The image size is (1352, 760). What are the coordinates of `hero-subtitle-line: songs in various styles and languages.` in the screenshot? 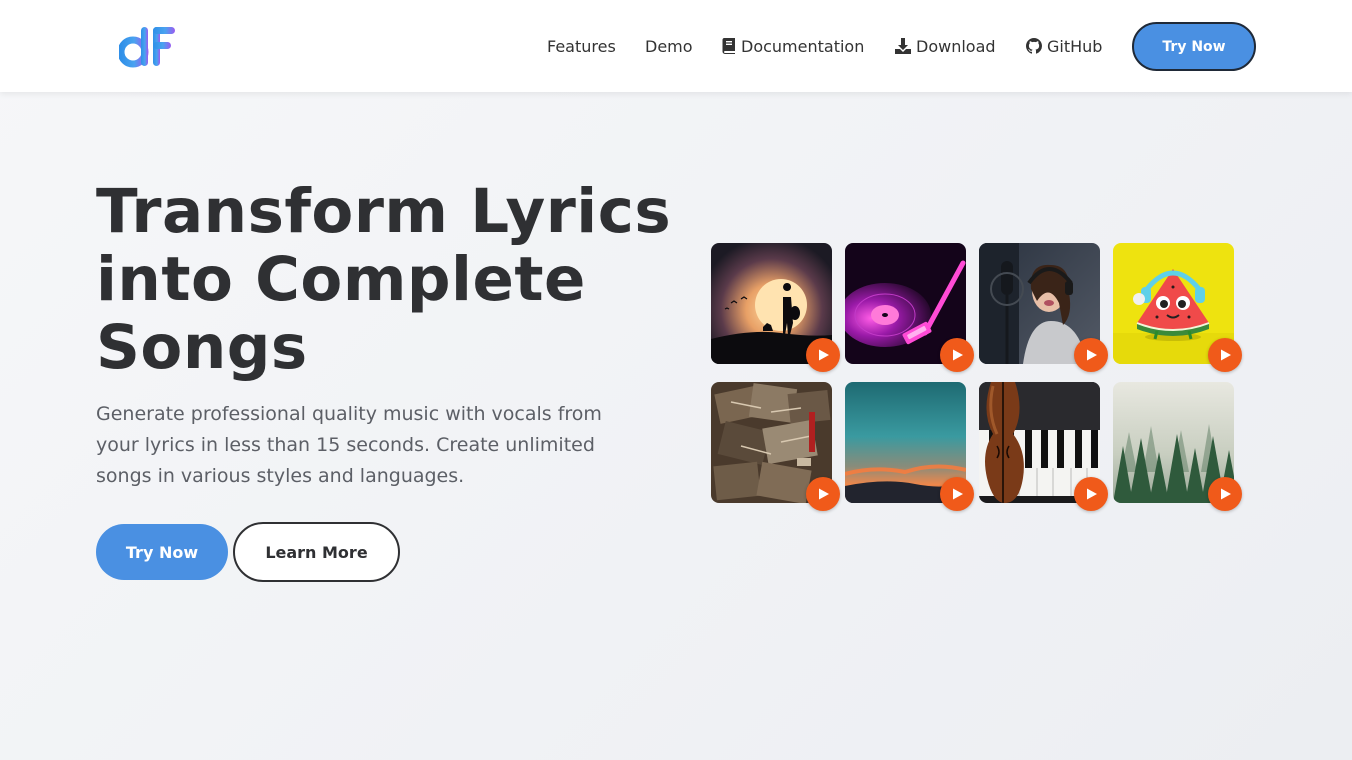 It's located at (280, 476).